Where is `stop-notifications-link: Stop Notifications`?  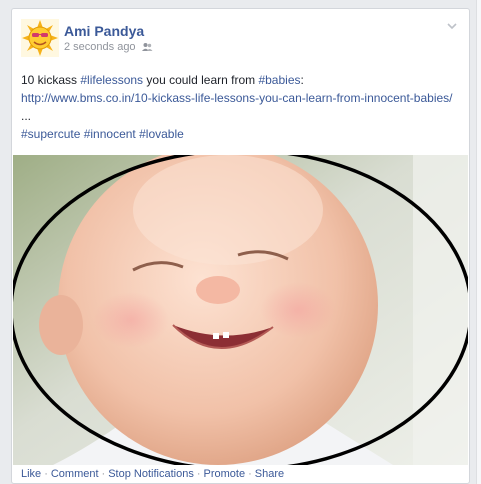 stop-notifications-link: Stop Notifications is located at coordinates (151, 474).